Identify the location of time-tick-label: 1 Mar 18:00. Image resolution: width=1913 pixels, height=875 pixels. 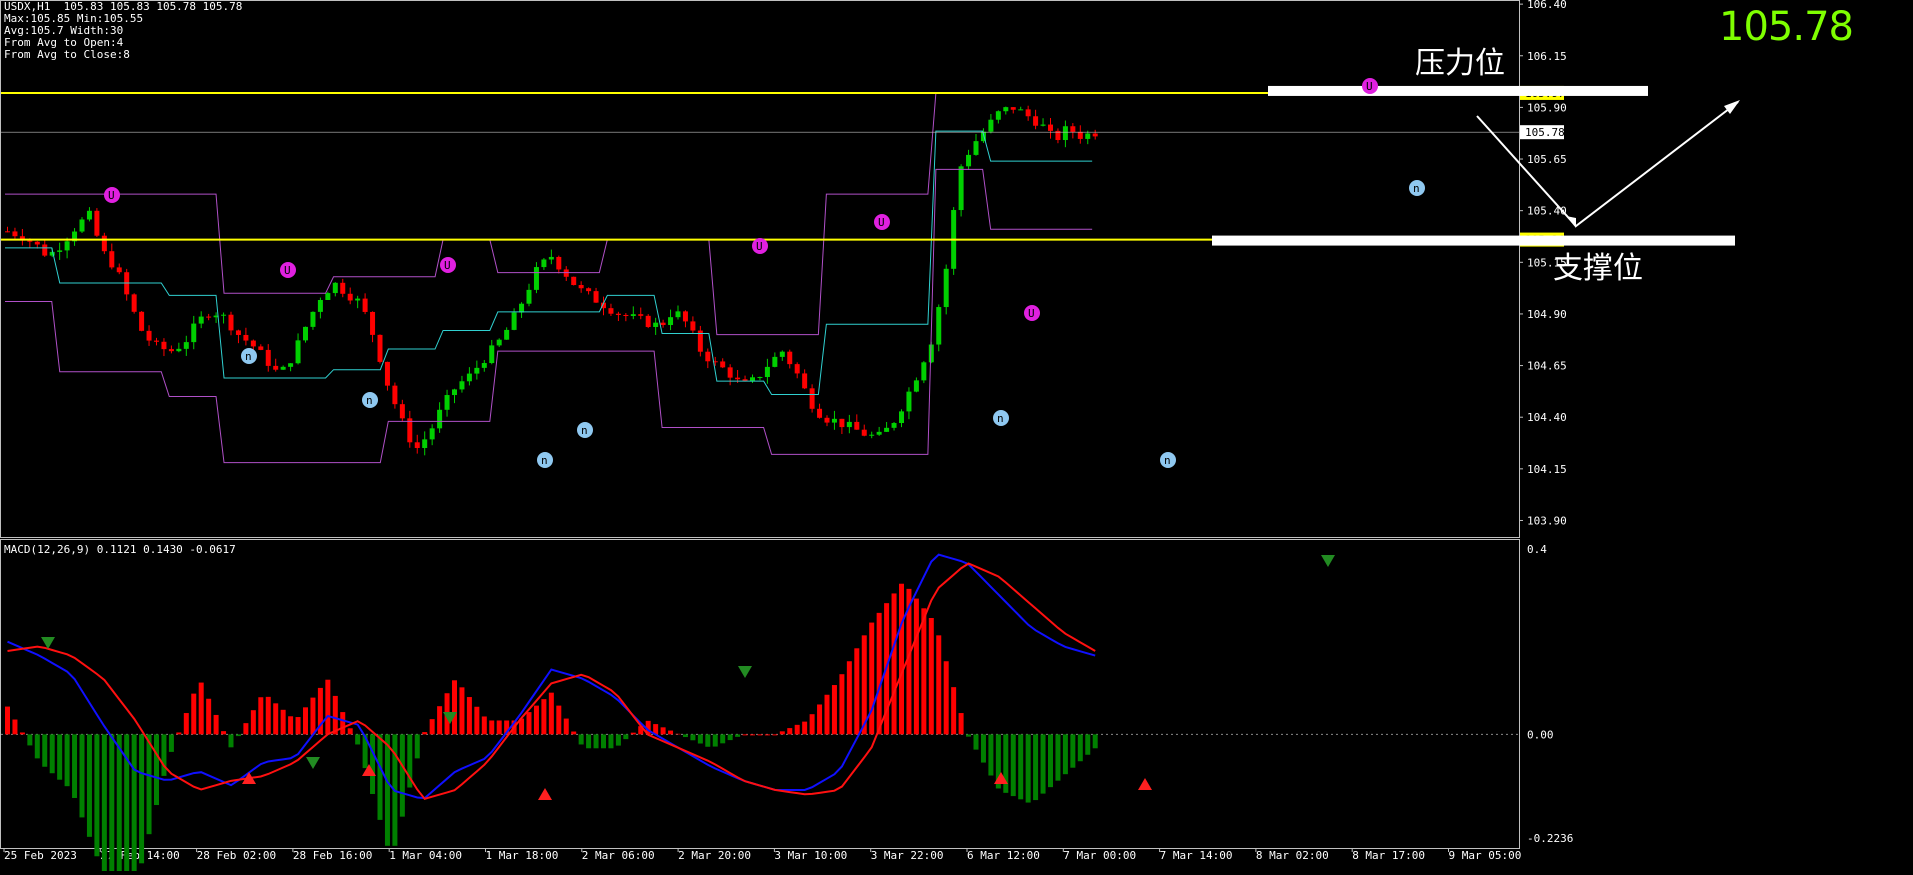
(522, 855).